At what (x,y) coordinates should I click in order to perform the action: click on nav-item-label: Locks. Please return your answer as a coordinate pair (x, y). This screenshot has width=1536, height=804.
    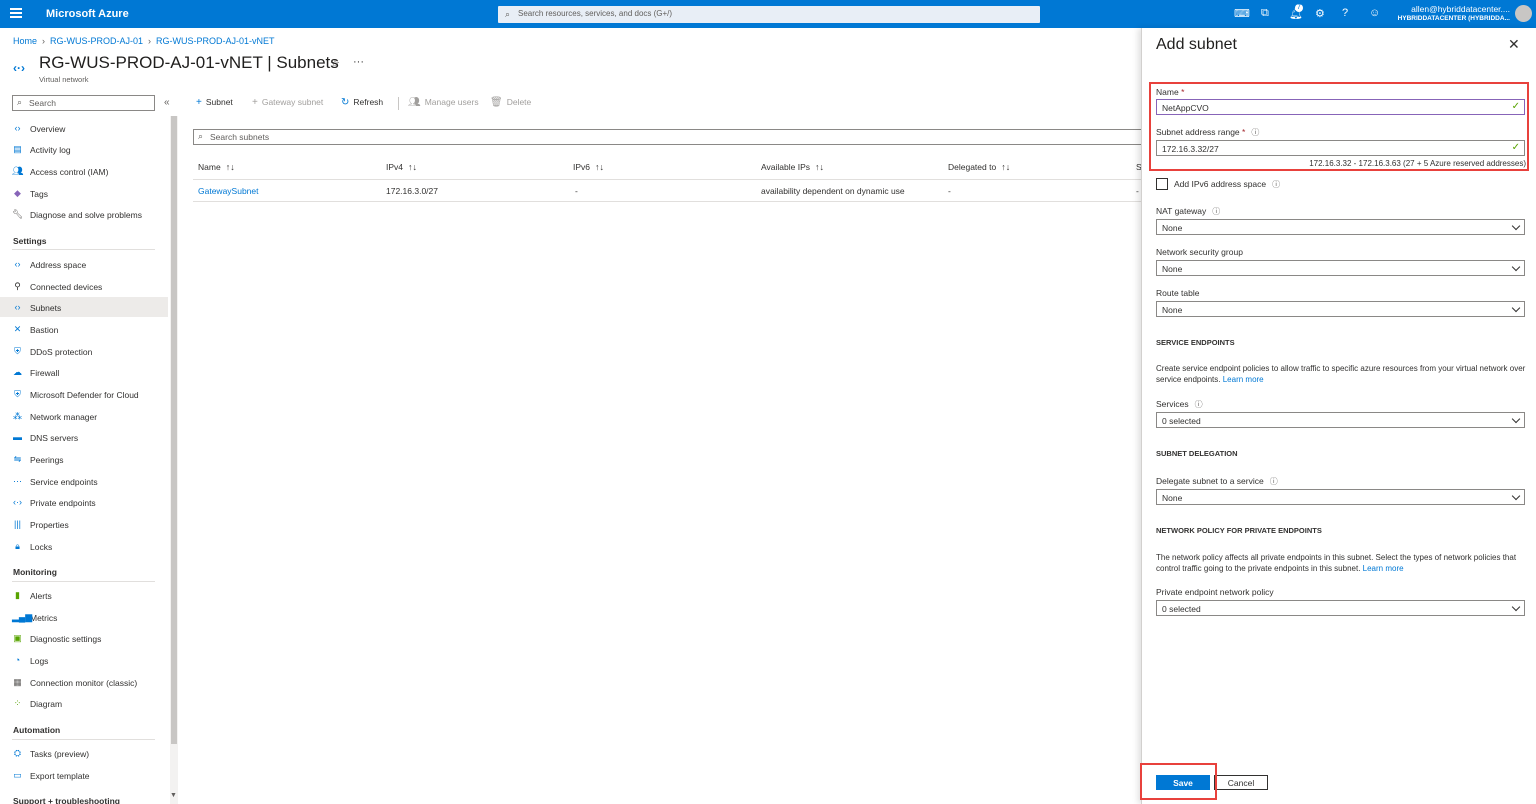
    Looking at the image, I should click on (41, 547).